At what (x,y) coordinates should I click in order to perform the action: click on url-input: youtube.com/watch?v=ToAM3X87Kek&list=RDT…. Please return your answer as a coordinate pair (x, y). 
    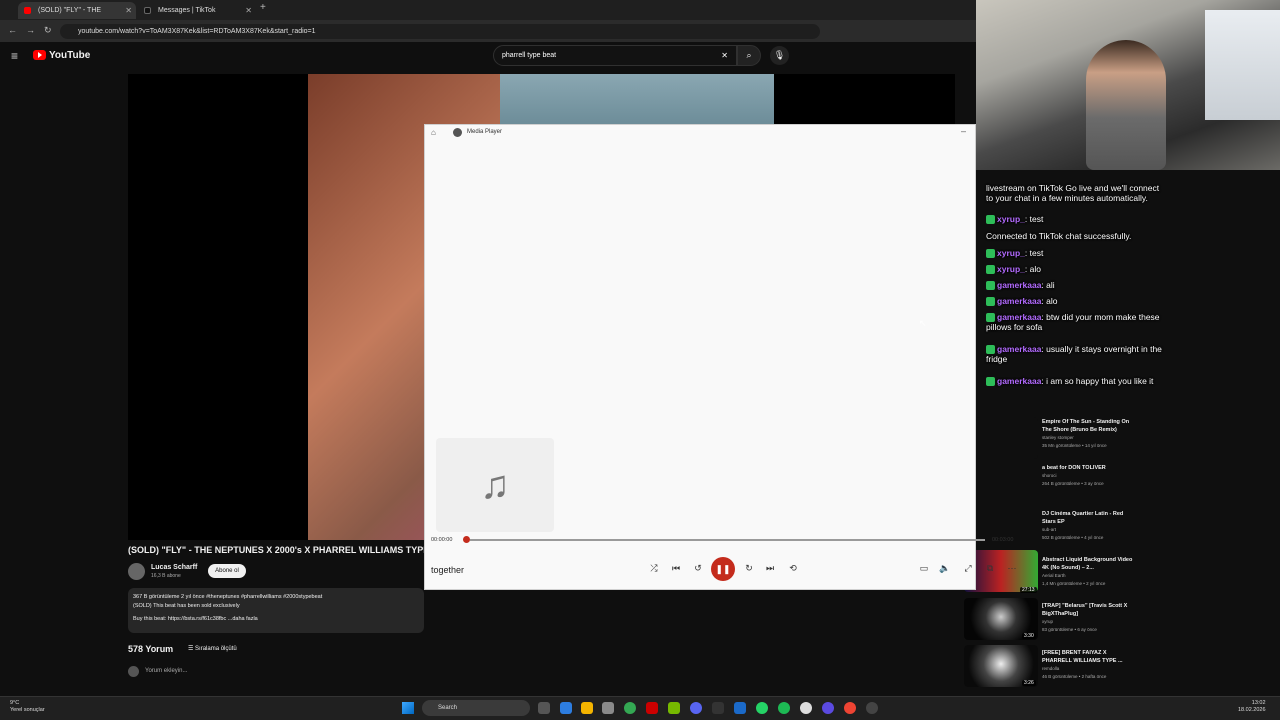
    Looking at the image, I should click on (440, 31).